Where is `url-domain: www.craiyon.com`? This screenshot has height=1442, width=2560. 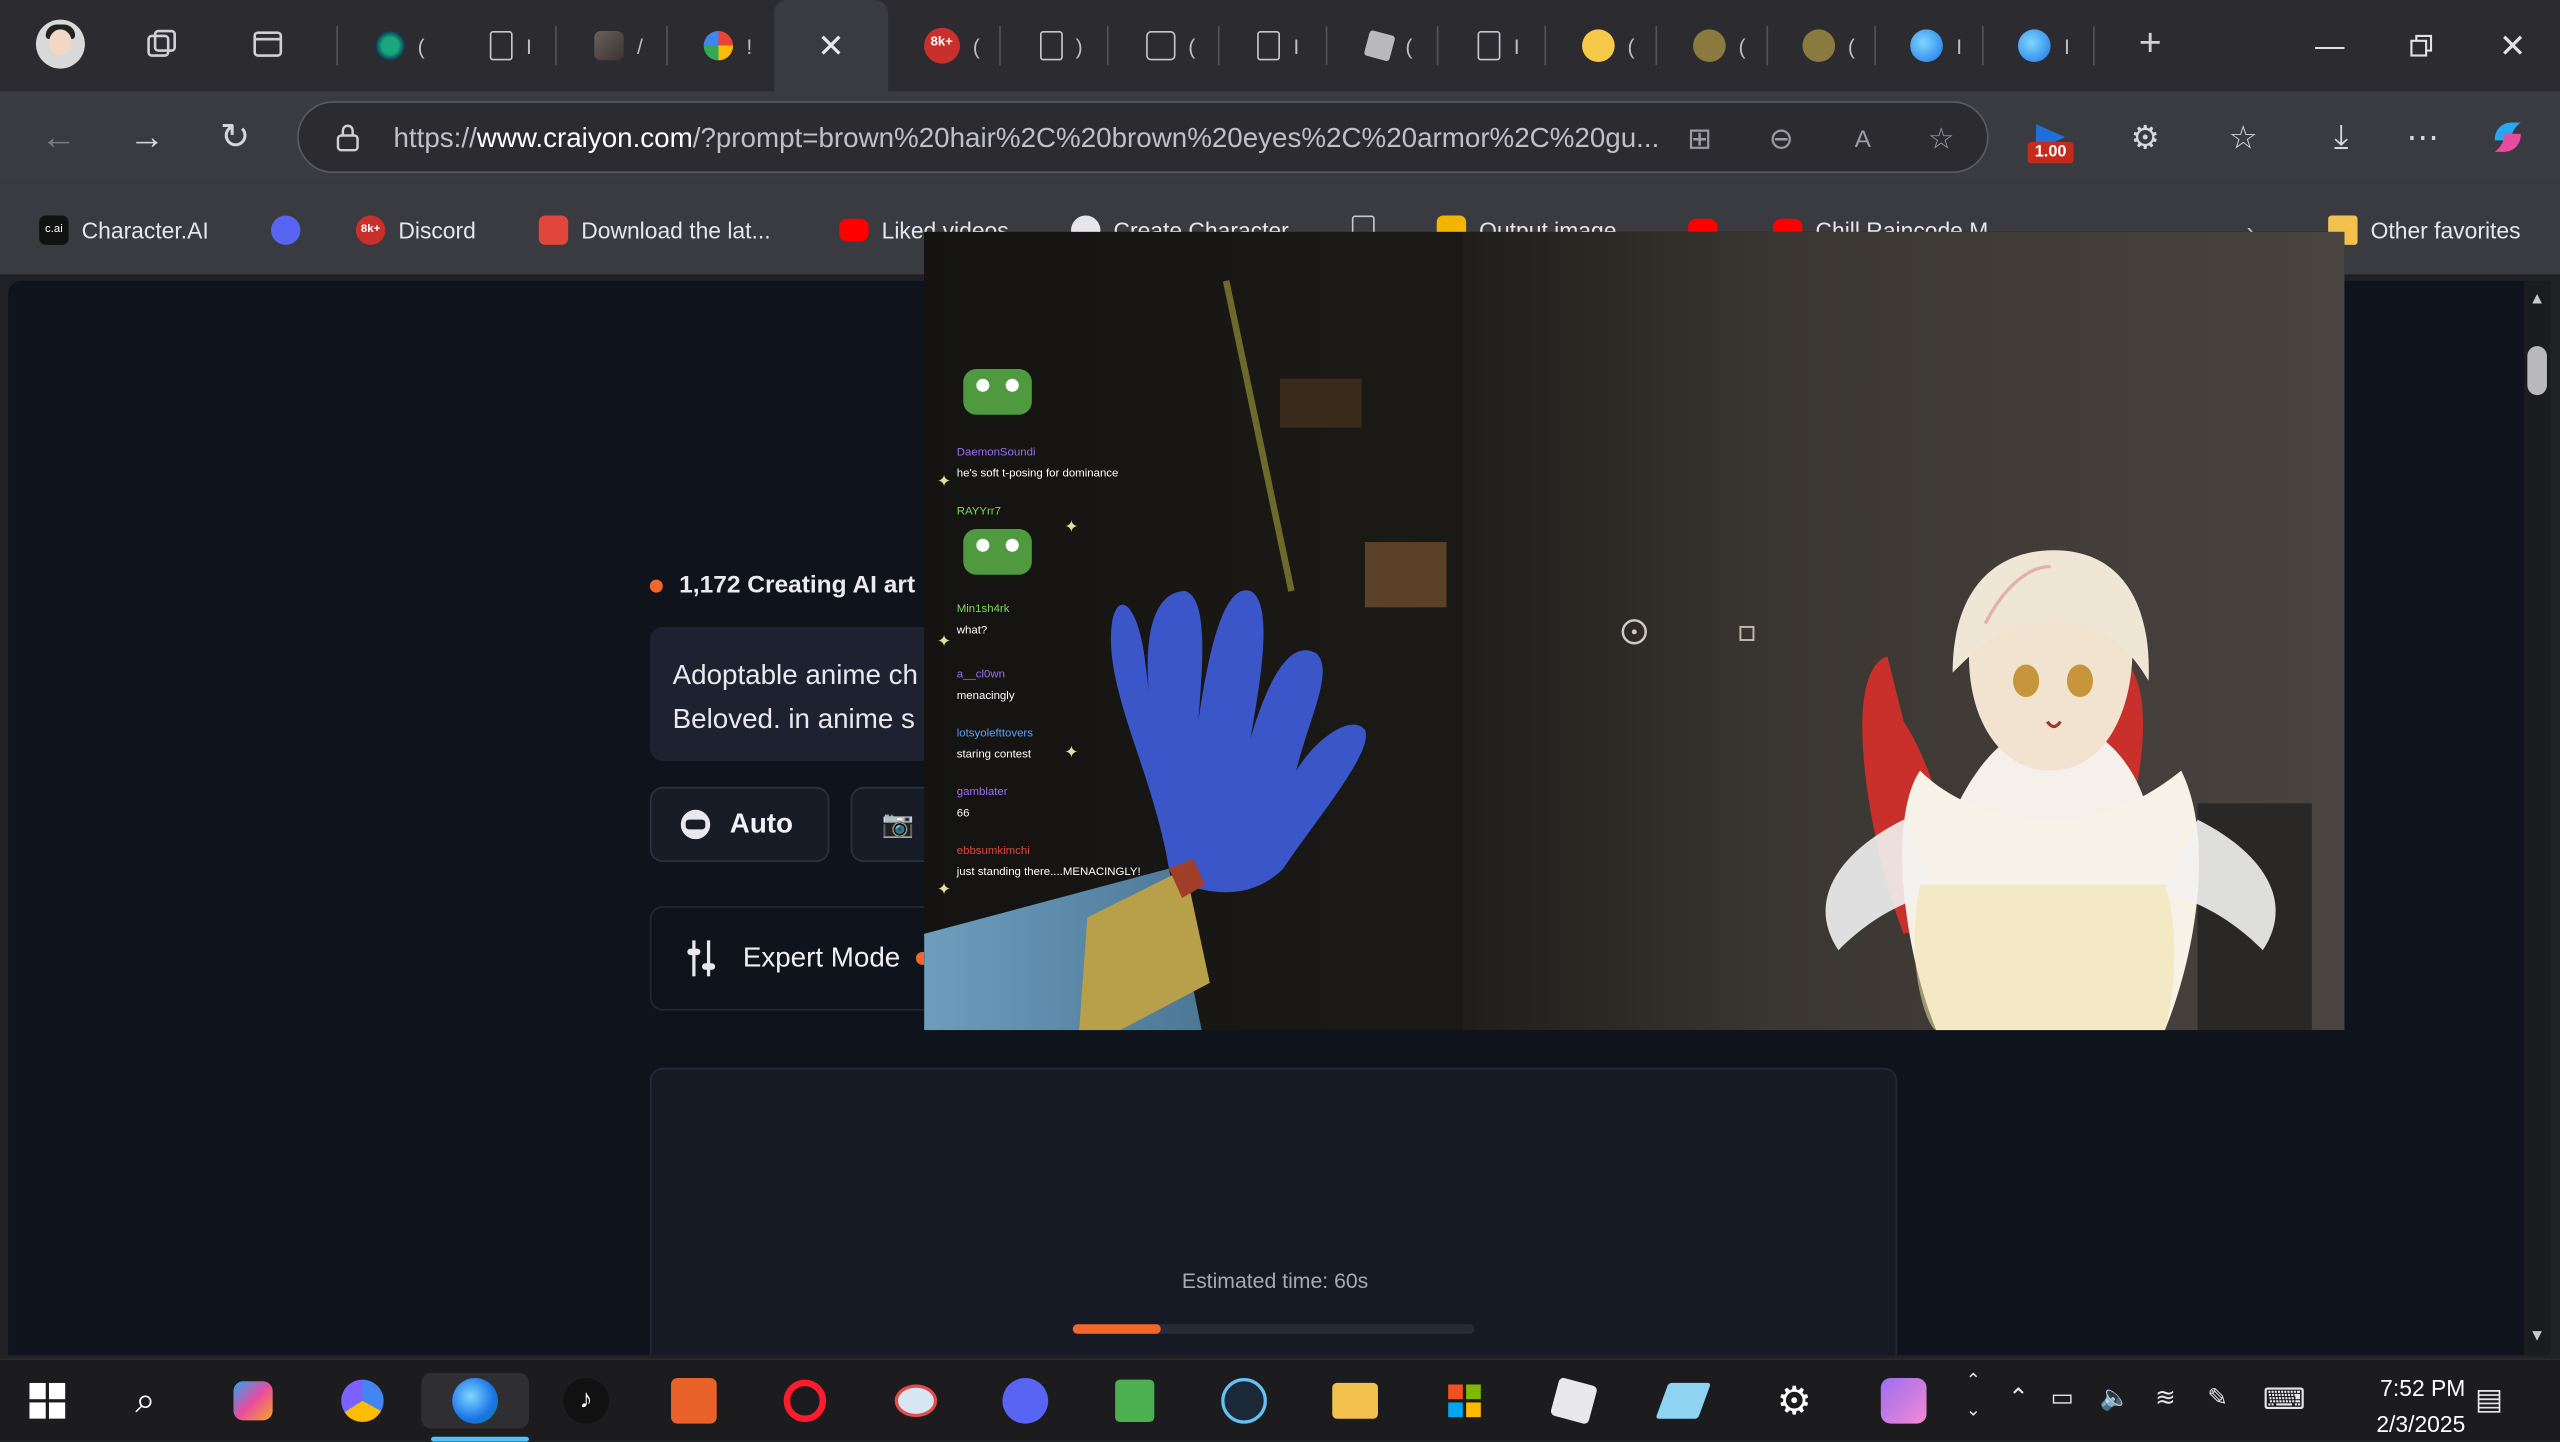 url-domain: www.craiyon.com is located at coordinates (584, 138).